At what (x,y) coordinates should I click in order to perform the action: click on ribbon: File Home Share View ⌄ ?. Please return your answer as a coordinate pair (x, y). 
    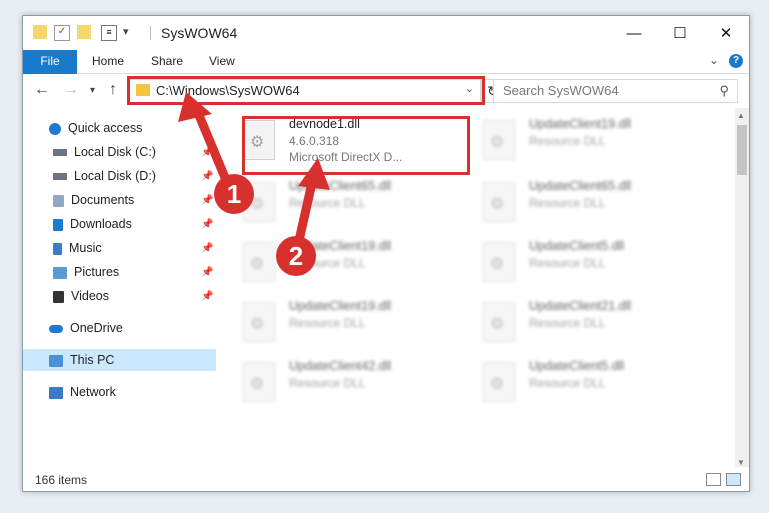
    Looking at the image, I should click on (386, 78).